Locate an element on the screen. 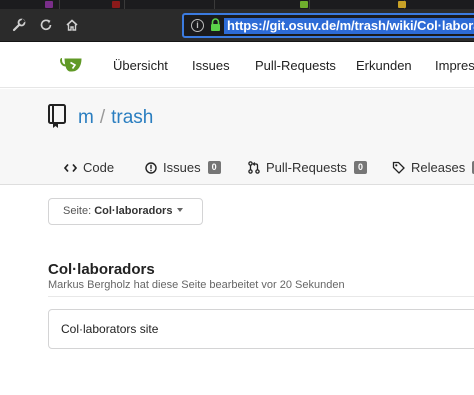  wiki-page-select-prefix: Seite: is located at coordinates (77, 211).